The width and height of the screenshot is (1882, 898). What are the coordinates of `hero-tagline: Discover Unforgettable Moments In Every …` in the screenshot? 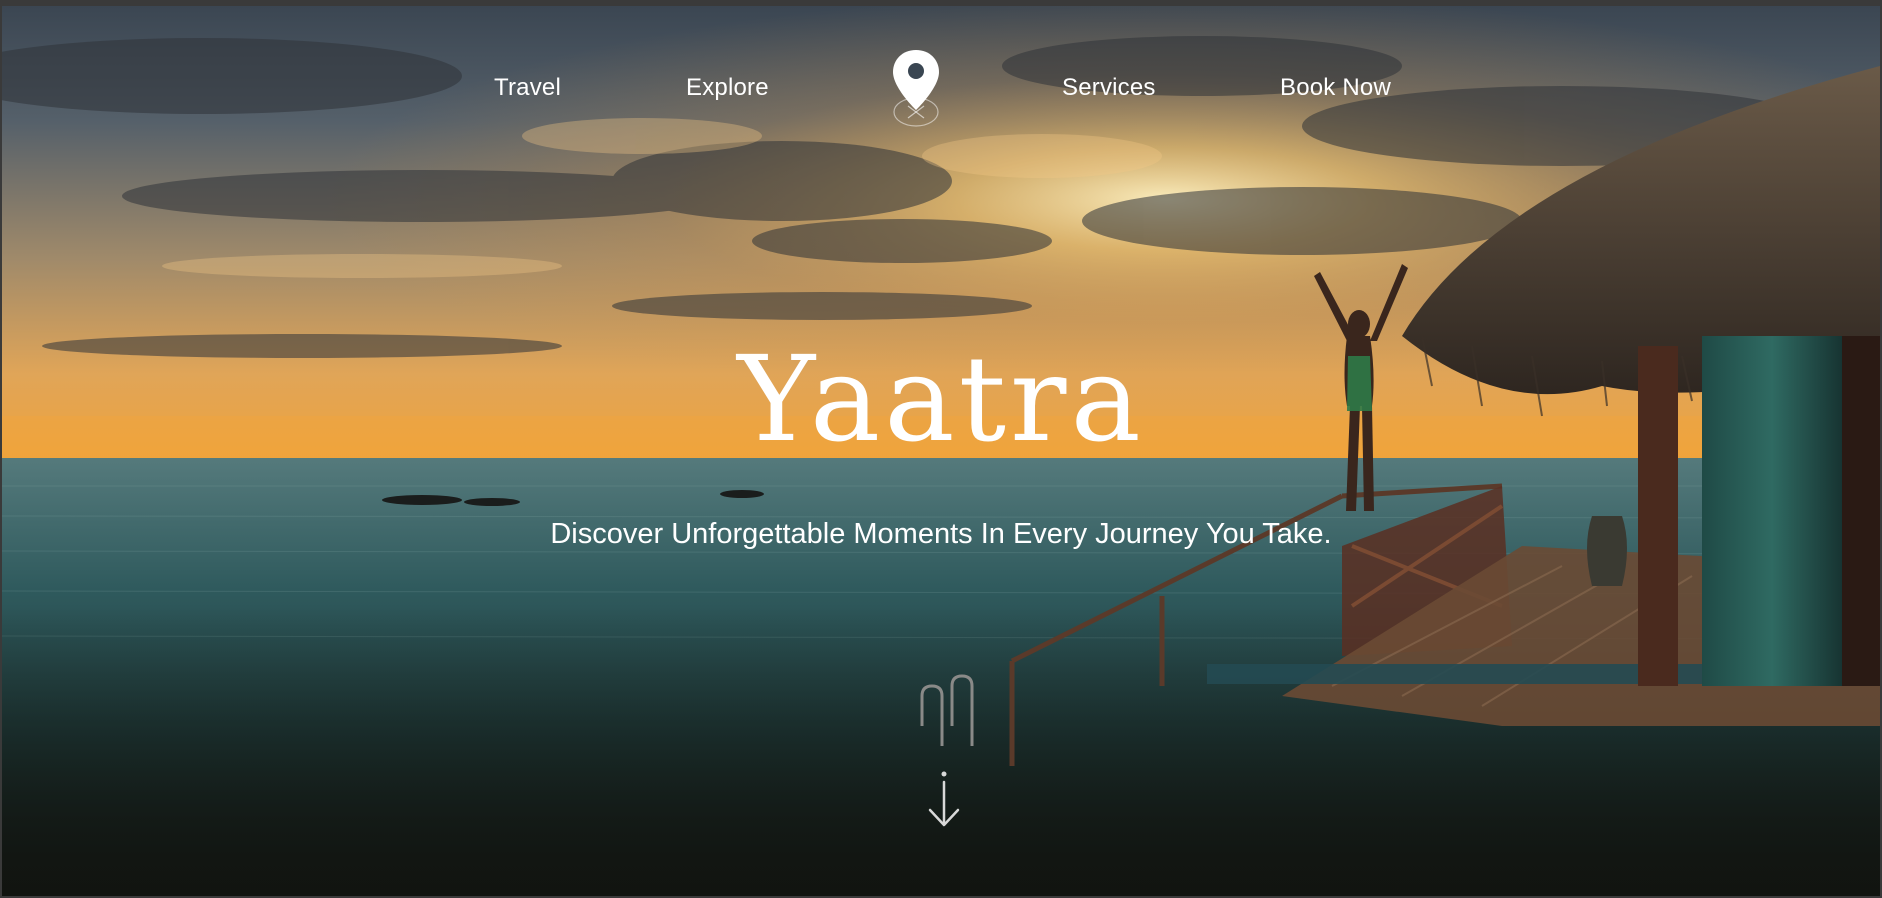 It's located at (941, 534).